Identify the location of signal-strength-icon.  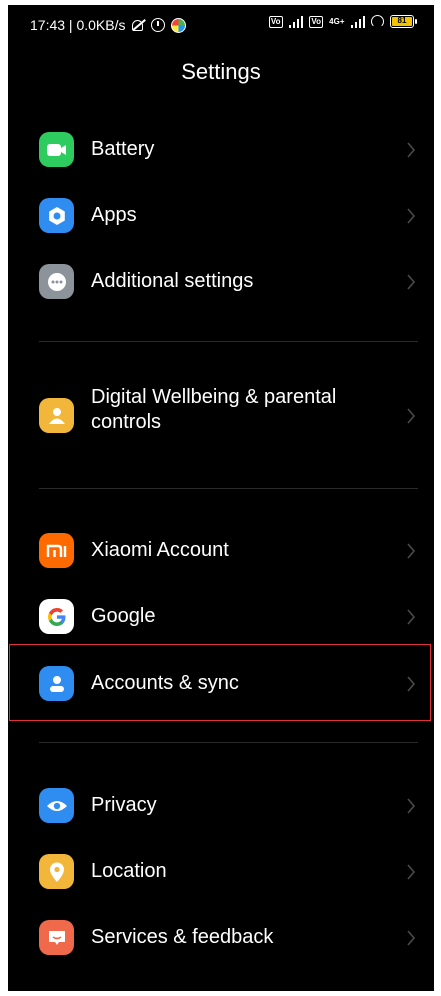
(296, 21).